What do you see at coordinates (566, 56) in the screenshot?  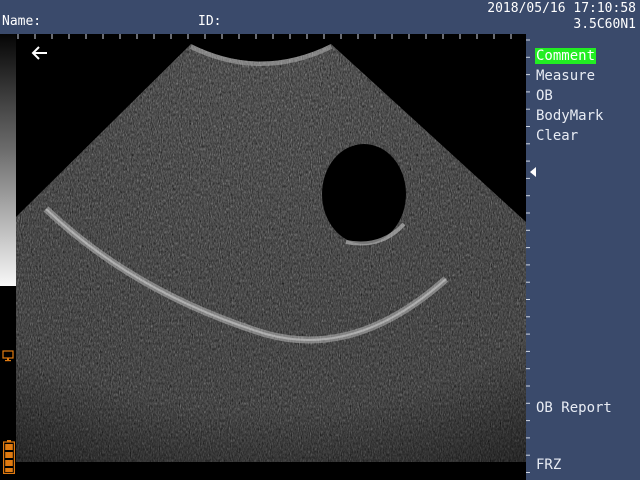 I see `menu-item-comment: Comment` at bounding box center [566, 56].